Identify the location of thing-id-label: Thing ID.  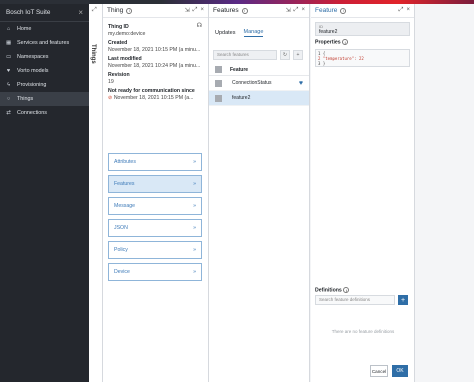
(118, 27).